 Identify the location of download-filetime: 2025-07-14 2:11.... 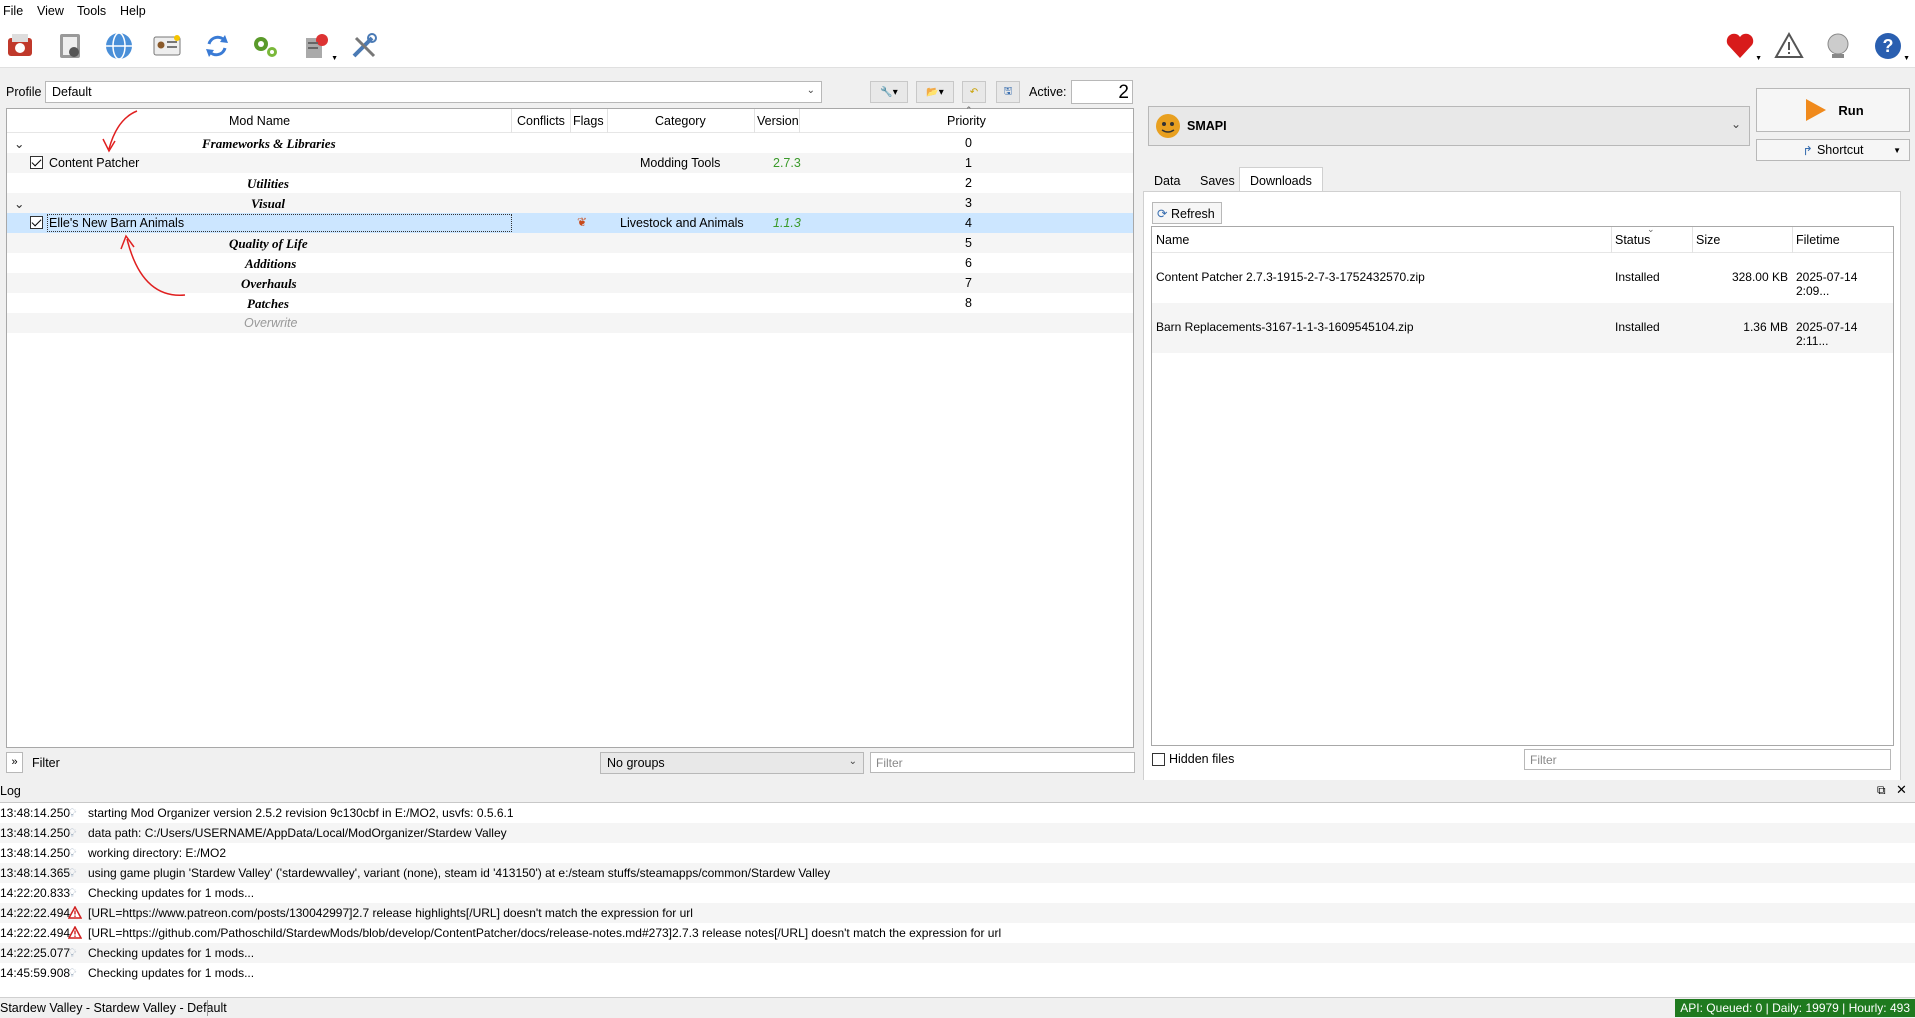
(1827, 334).